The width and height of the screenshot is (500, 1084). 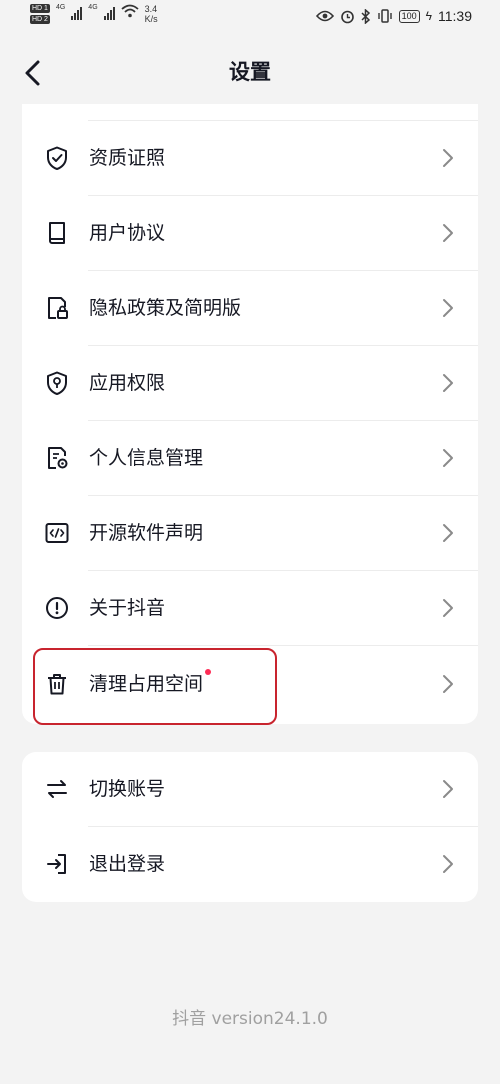 What do you see at coordinates (146, 458) in the screenshot?
I see `settings-item-label: 个人信息管理` at bounding box center [146, 458].